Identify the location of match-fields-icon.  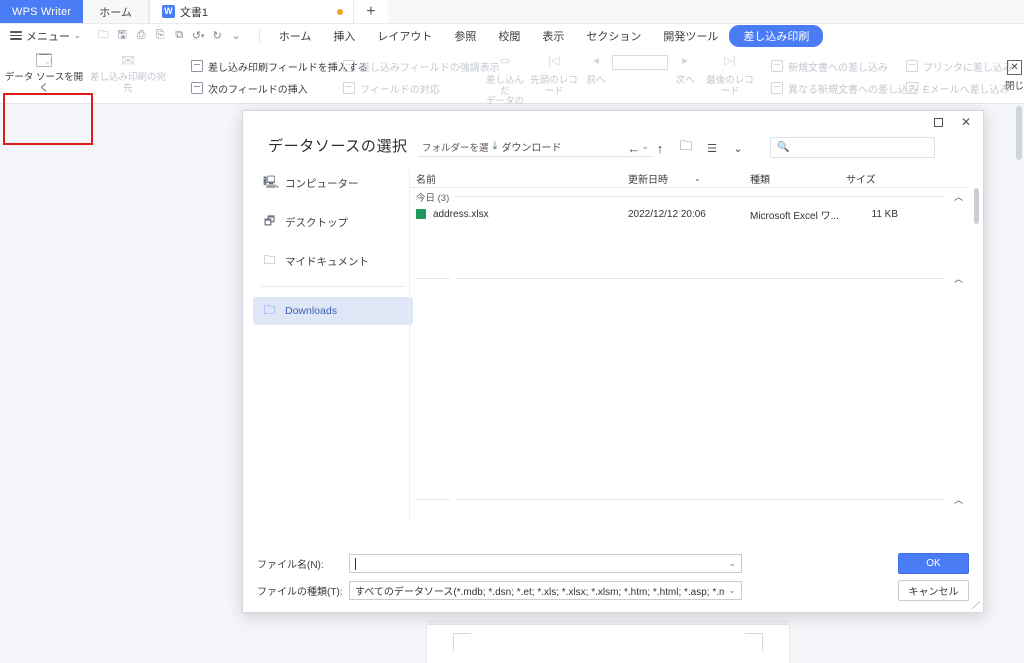
(349, 88).